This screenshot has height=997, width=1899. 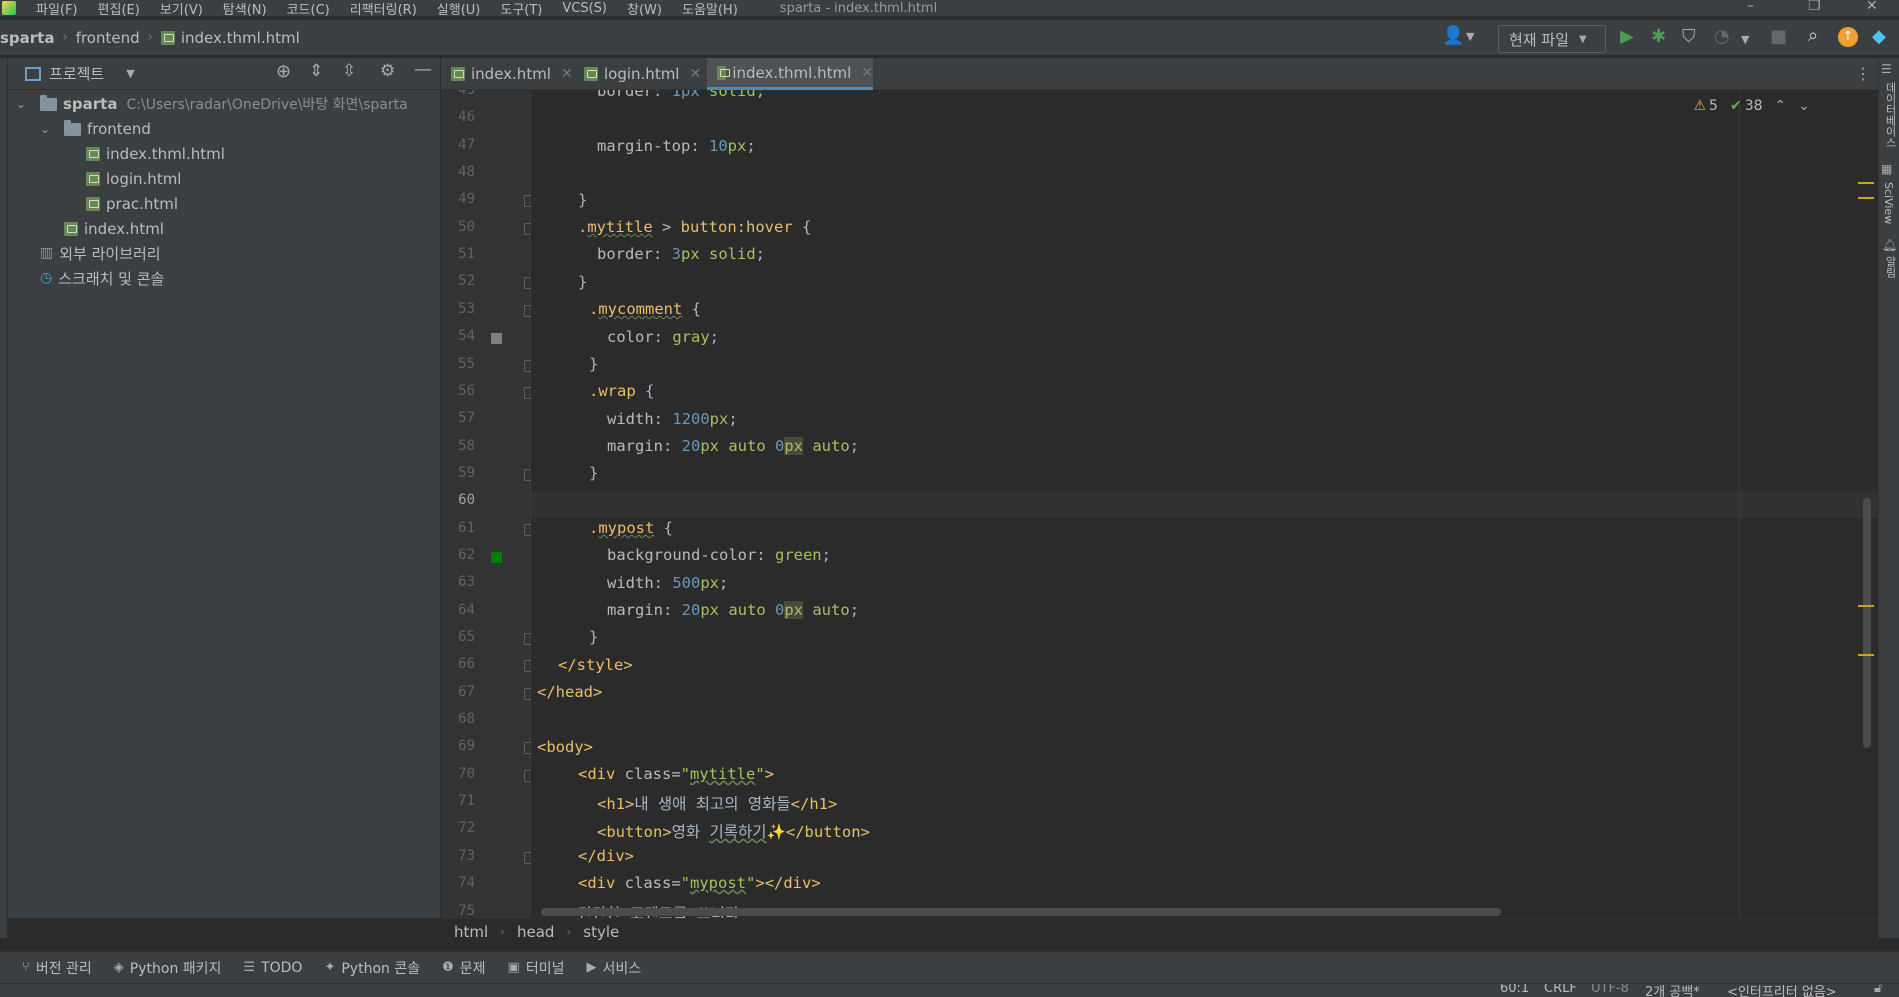 What do you see at coordinates (57, 968) in the screenshot?
I see `tool-vcs: ⑂ 버전 관리` at bounding box center [57, 968].